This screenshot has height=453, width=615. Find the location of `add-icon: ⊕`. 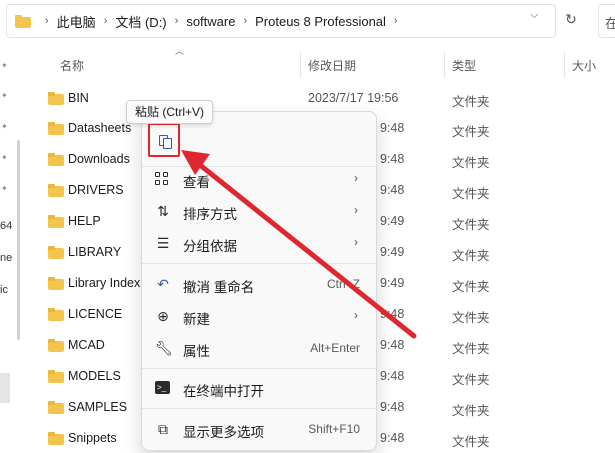

add-icon: ⊕ is located at coordinates (163, 316).